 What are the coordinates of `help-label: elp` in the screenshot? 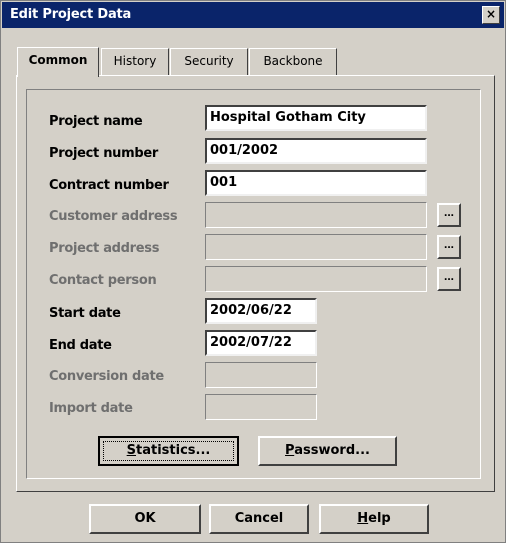 It's located at (379, 518).